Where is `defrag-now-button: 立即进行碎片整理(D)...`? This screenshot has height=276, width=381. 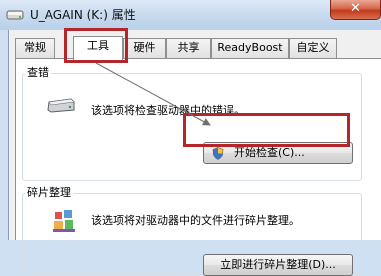 defrag-now-button: 立即进行碎片整理(D)... is located at coordinates (278, 265).